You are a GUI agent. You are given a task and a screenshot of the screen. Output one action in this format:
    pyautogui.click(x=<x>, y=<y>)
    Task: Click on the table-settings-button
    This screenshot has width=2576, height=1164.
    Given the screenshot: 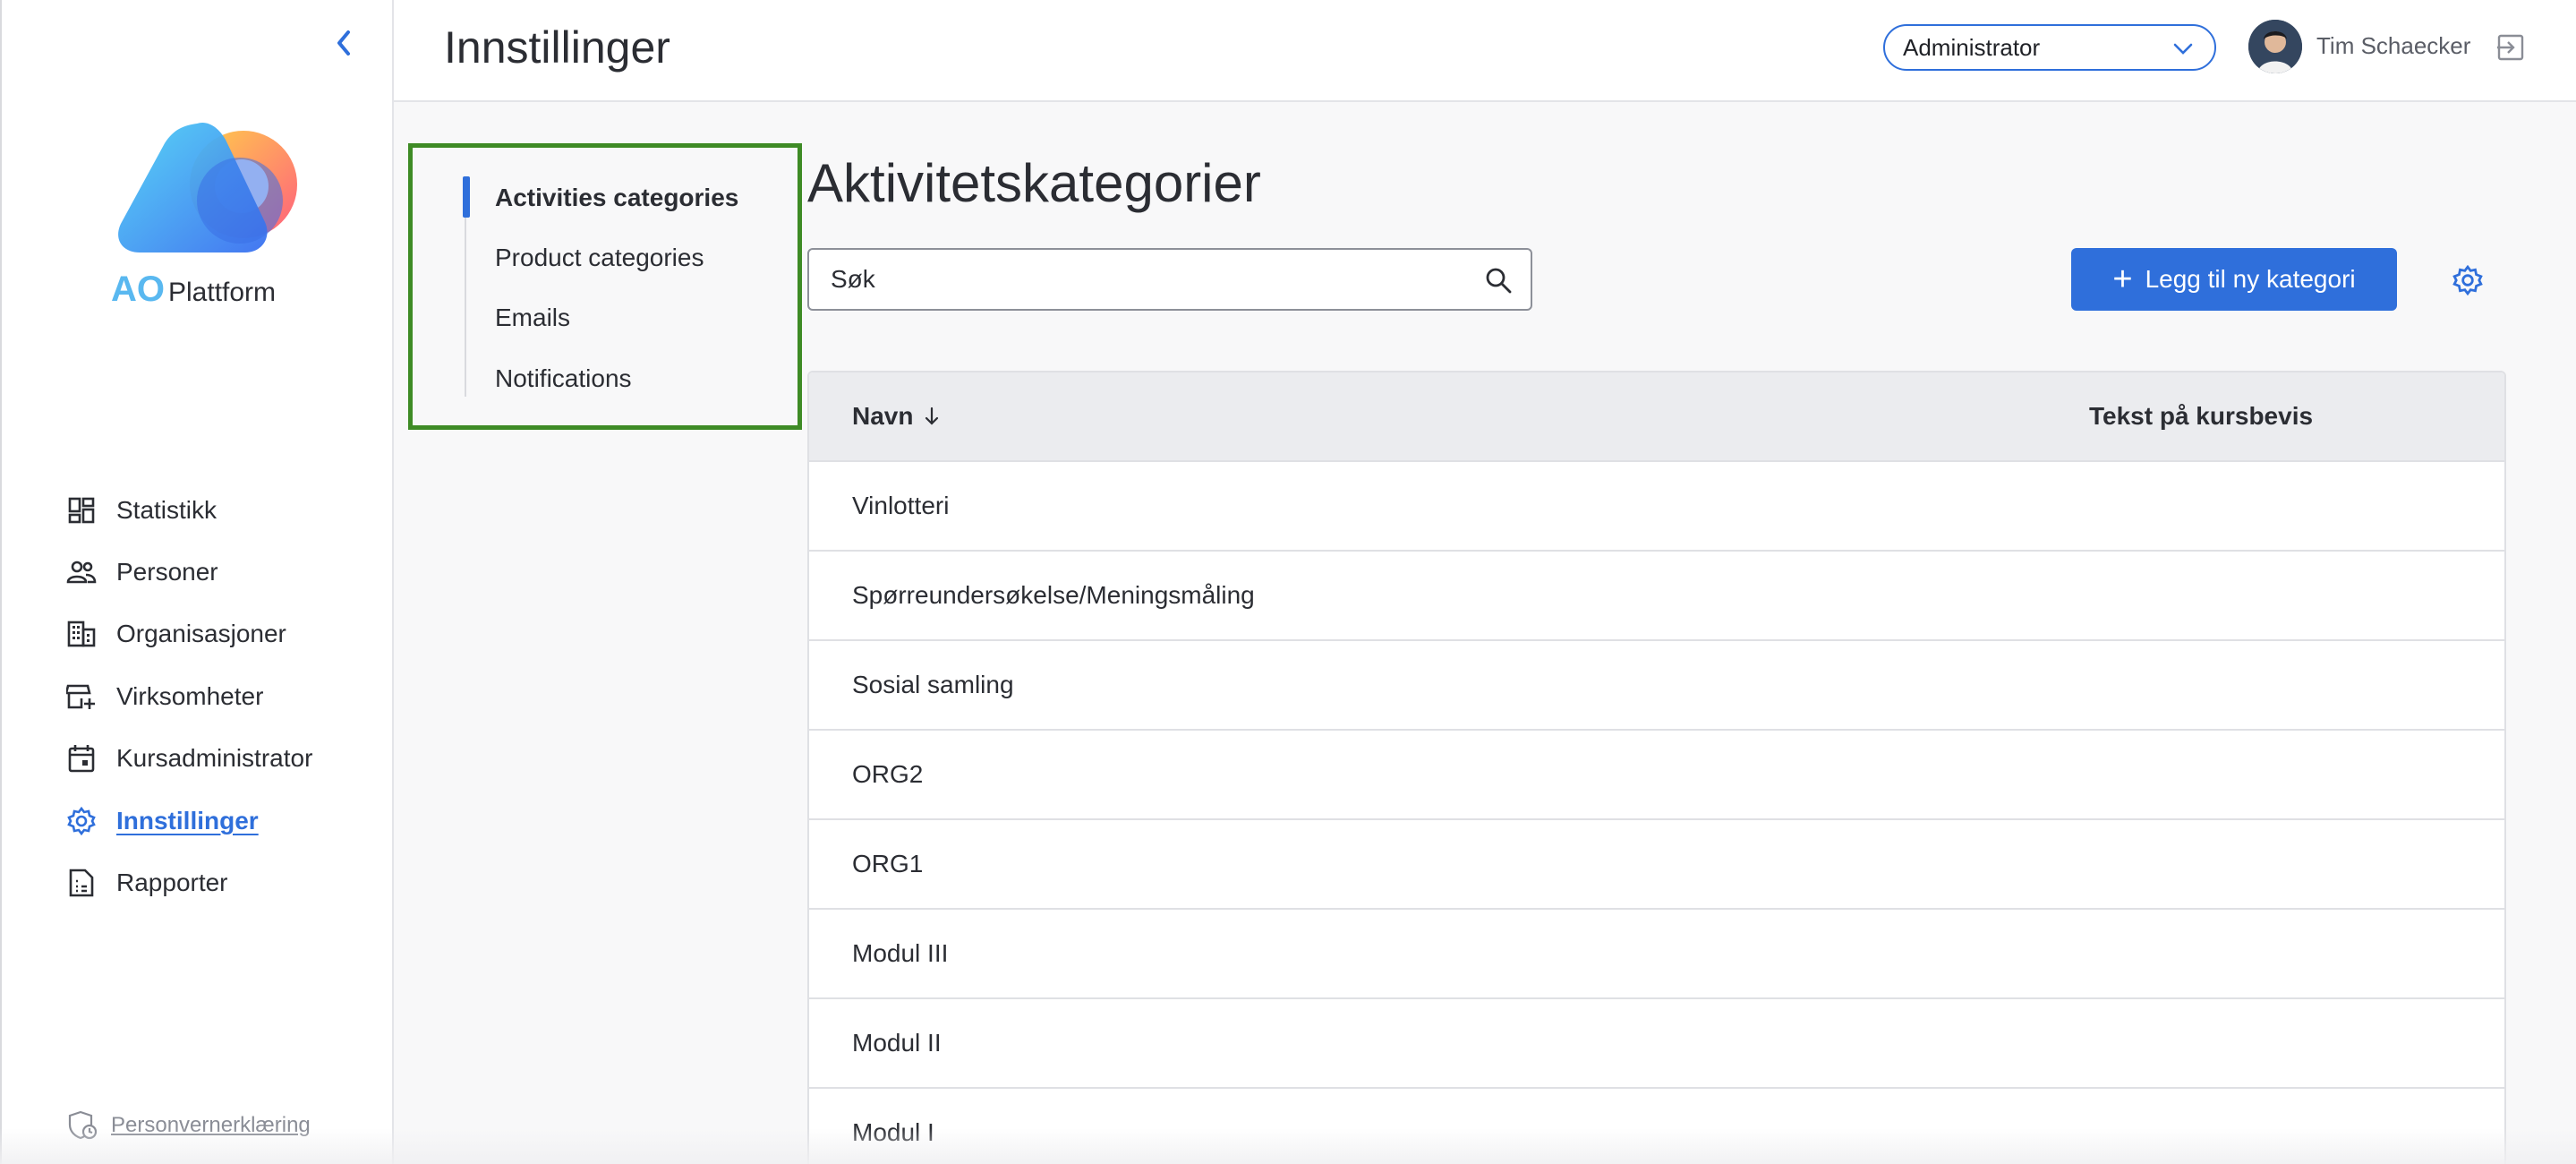 What is the action you would take?
    pyautogui.click(x=2467, y=280)
    